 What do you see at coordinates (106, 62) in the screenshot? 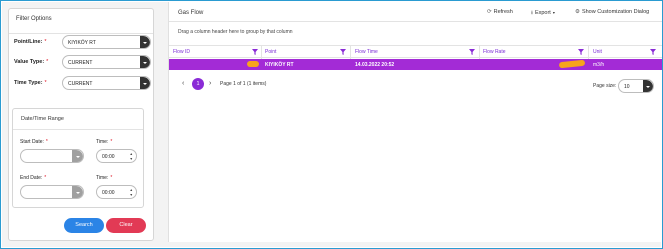
I see `value-type-combo: CURRENT` at bounding box center [106, 62].